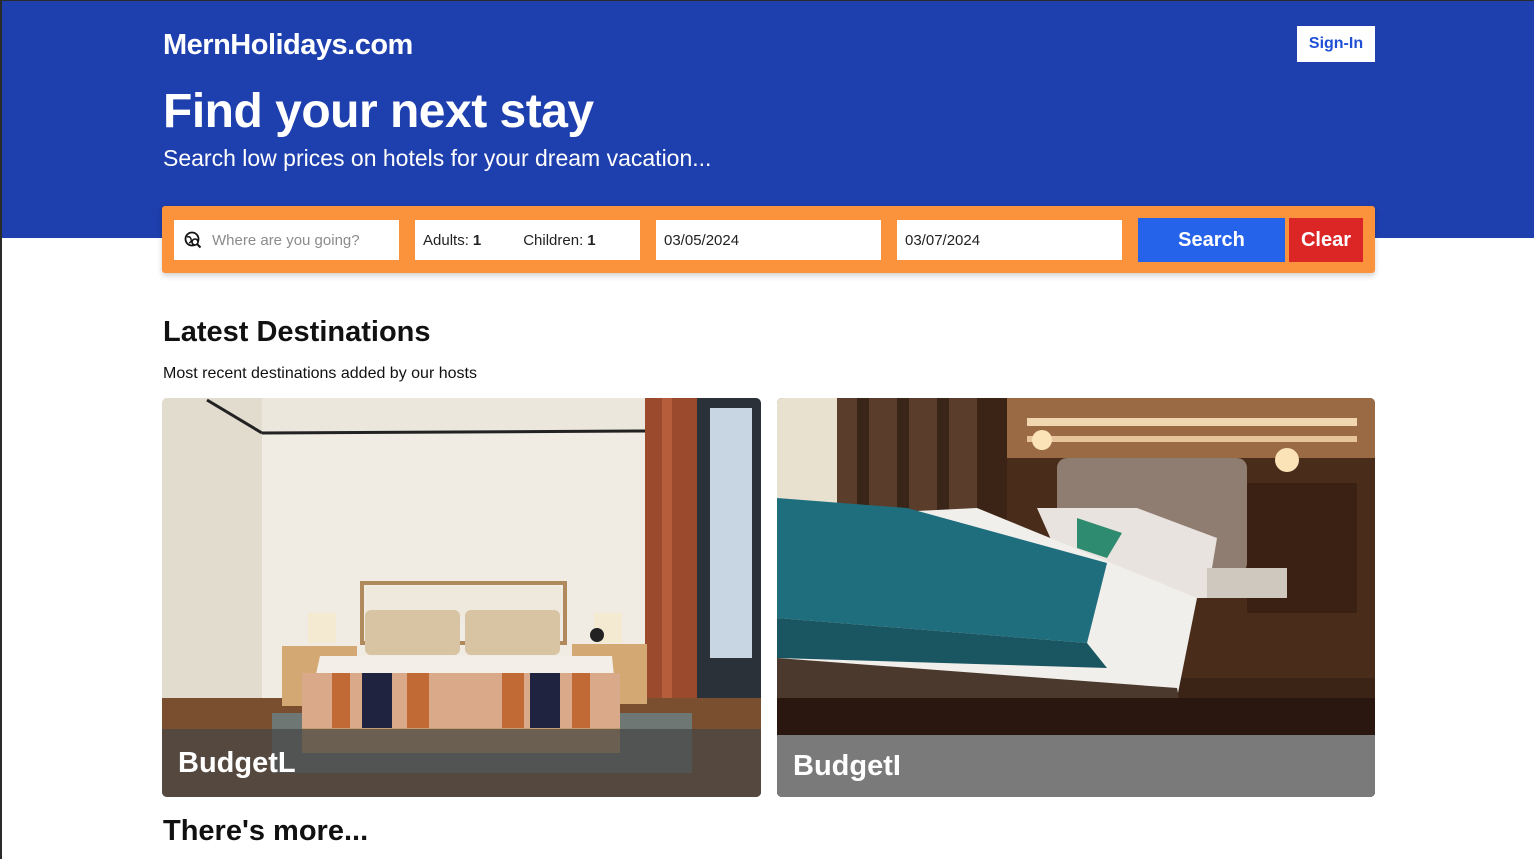 This screenshot has width=1534, height=859. Describe the element at coordinates (1326, 240) in the screenshot. I see `clear-button: Clear` at that location.